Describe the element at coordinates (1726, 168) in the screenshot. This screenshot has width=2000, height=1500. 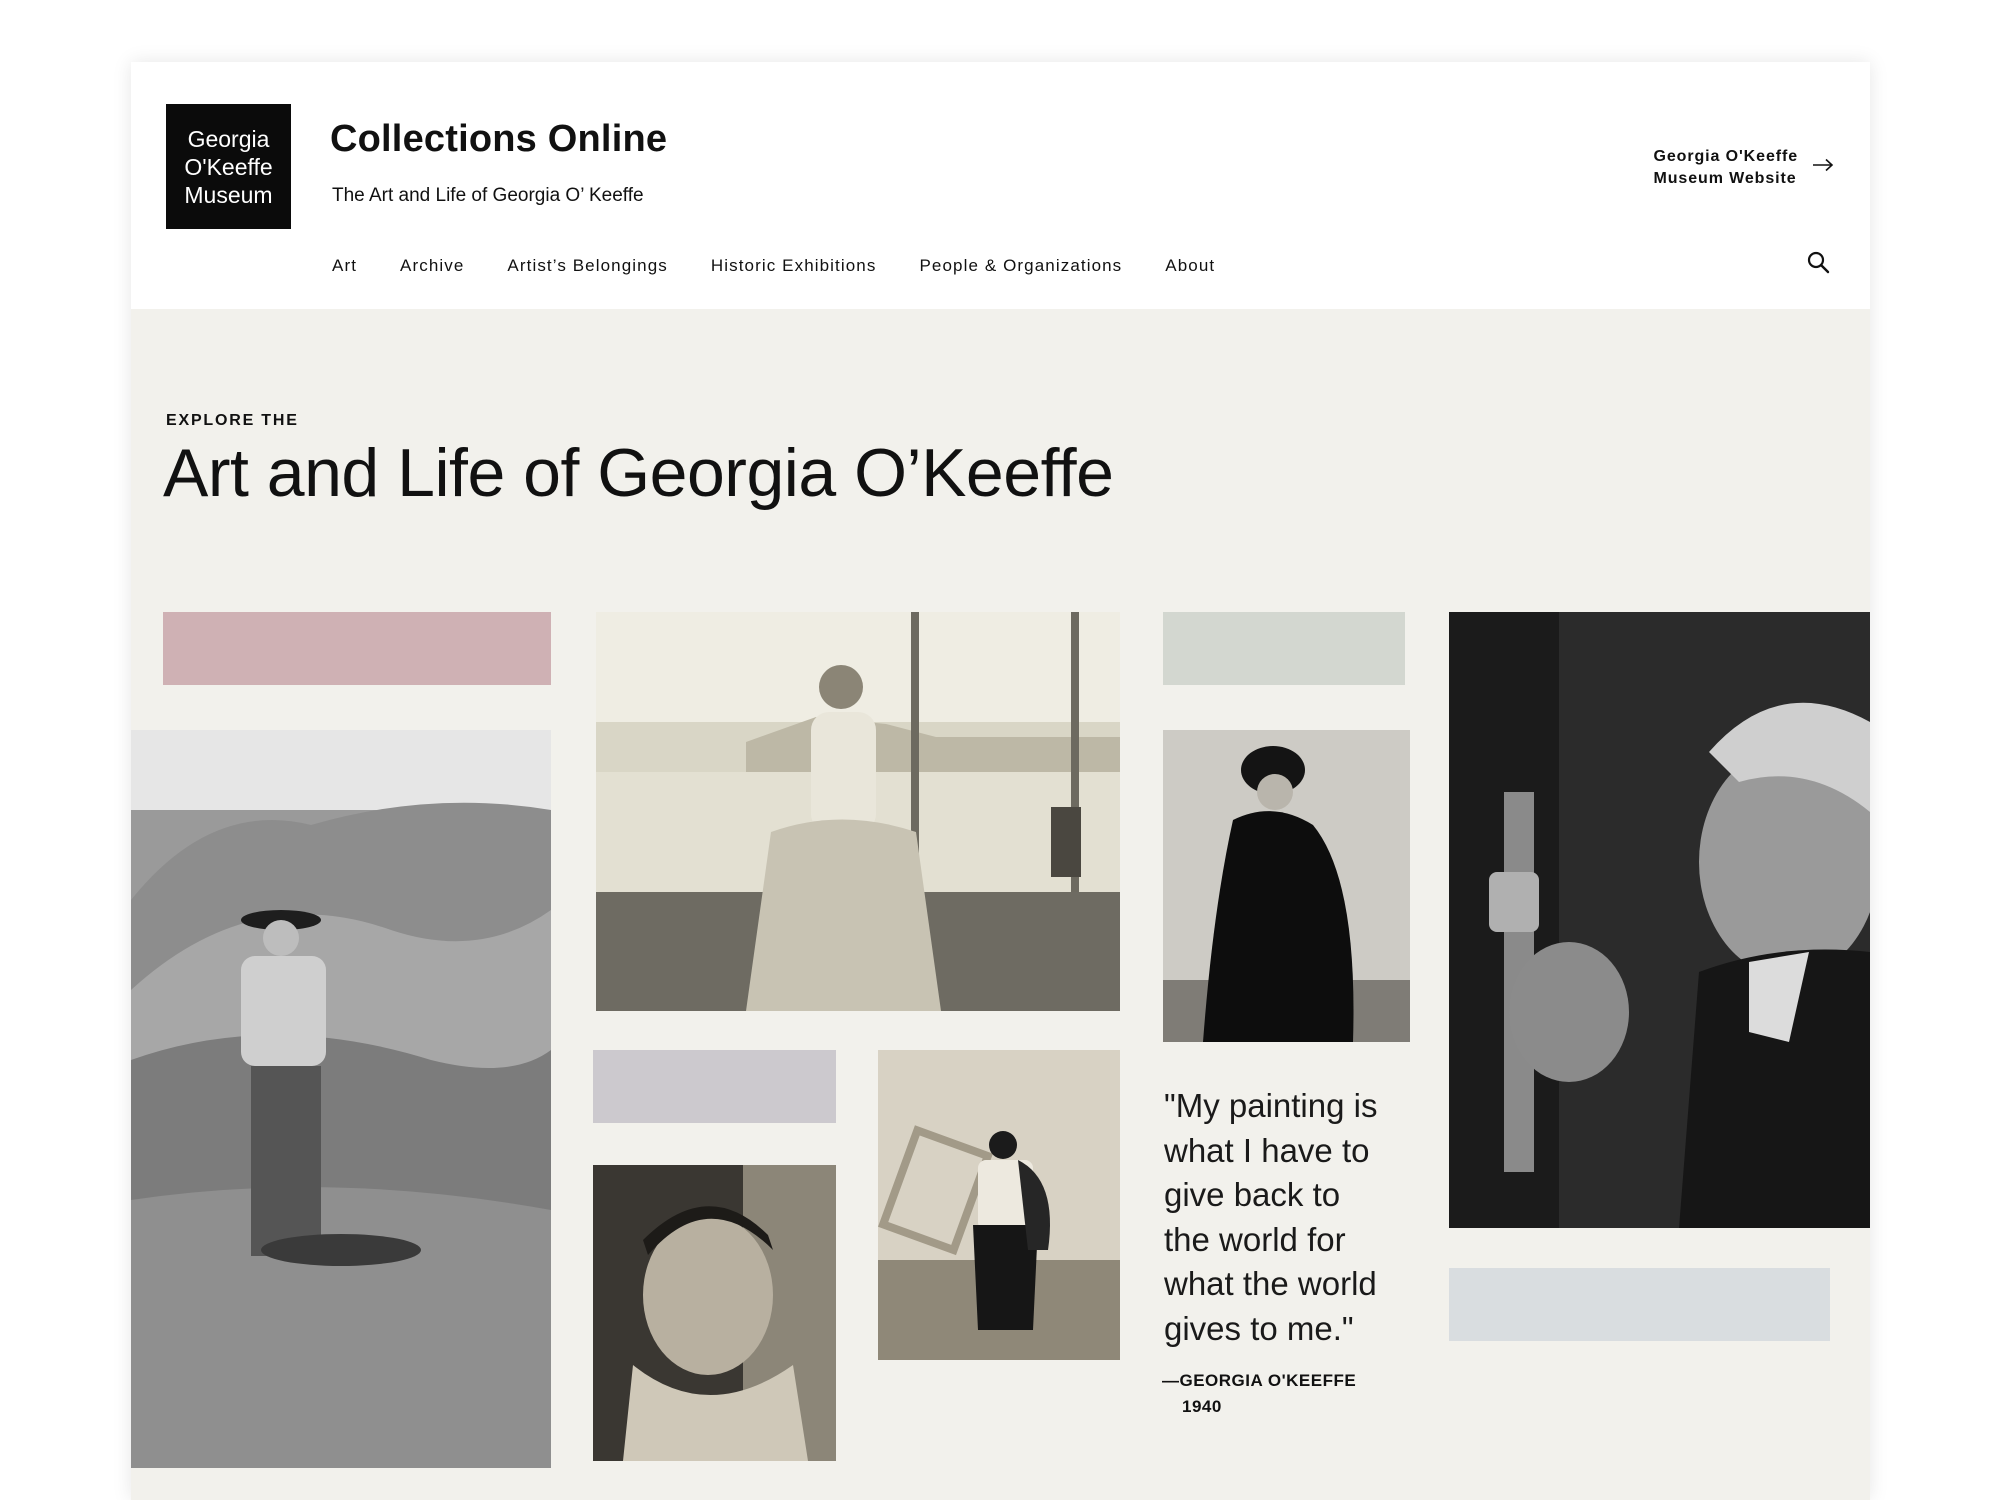
I see `museum-website-link-text: Georgia O'Keeffe Museum Website` at that location.